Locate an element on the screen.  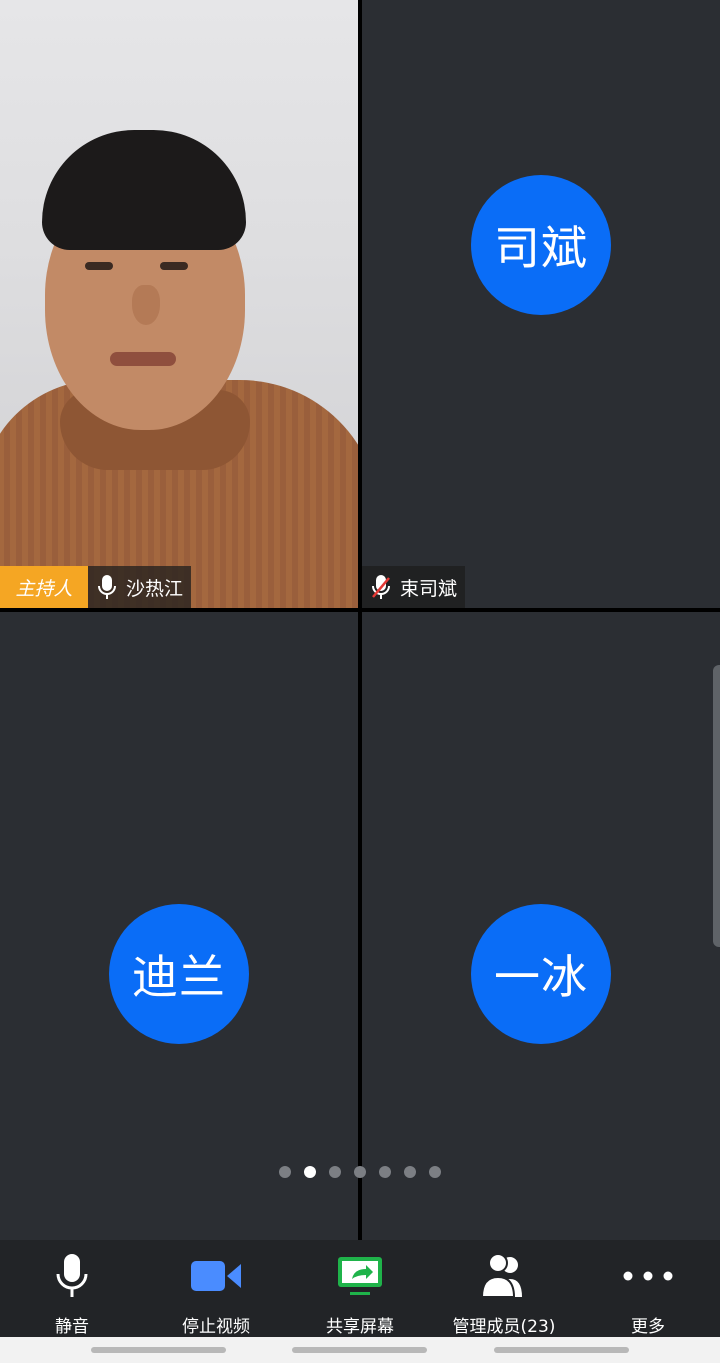
system-navigation-bar is located at coordinates (360, 1350).